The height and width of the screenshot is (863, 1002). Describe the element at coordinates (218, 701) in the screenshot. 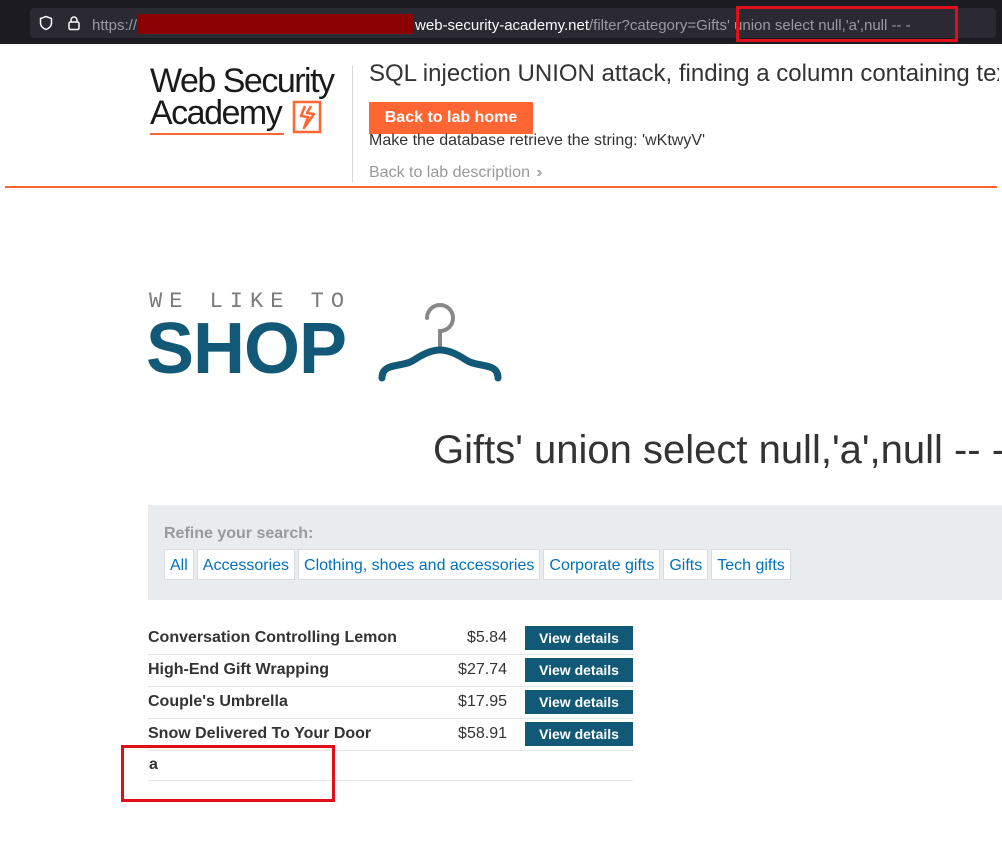

I see `product-name: Couple's Umbrella` at that location.